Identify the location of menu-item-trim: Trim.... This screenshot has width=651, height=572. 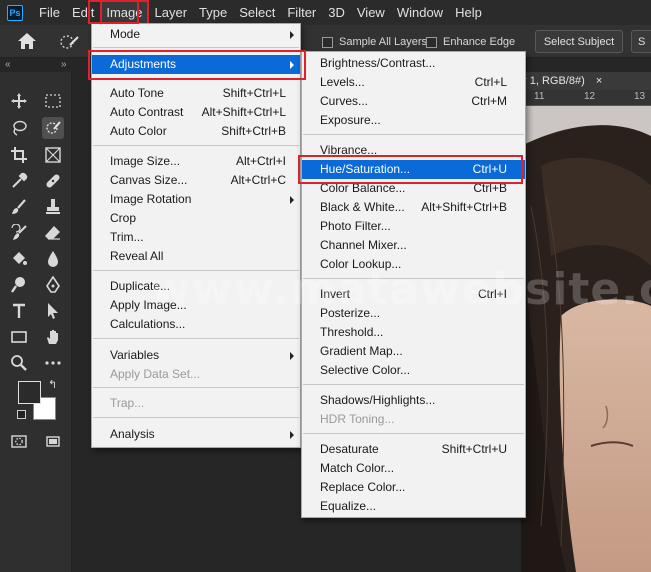
(196, 237).